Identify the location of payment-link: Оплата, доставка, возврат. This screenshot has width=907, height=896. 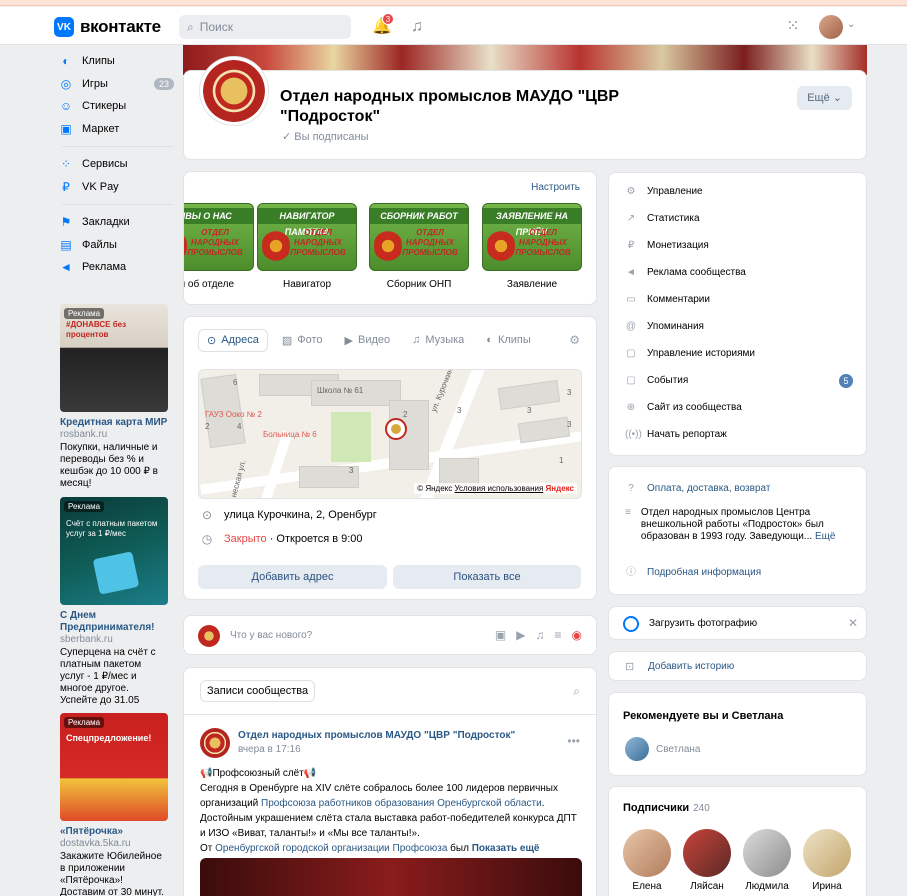
(708, 489).